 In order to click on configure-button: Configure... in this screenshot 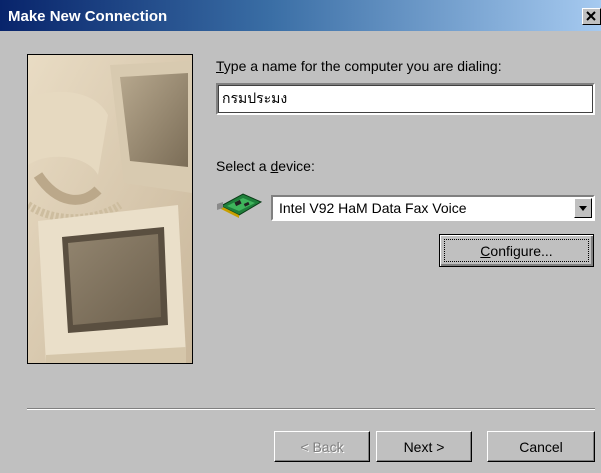, I will do `click(516, 250)`.